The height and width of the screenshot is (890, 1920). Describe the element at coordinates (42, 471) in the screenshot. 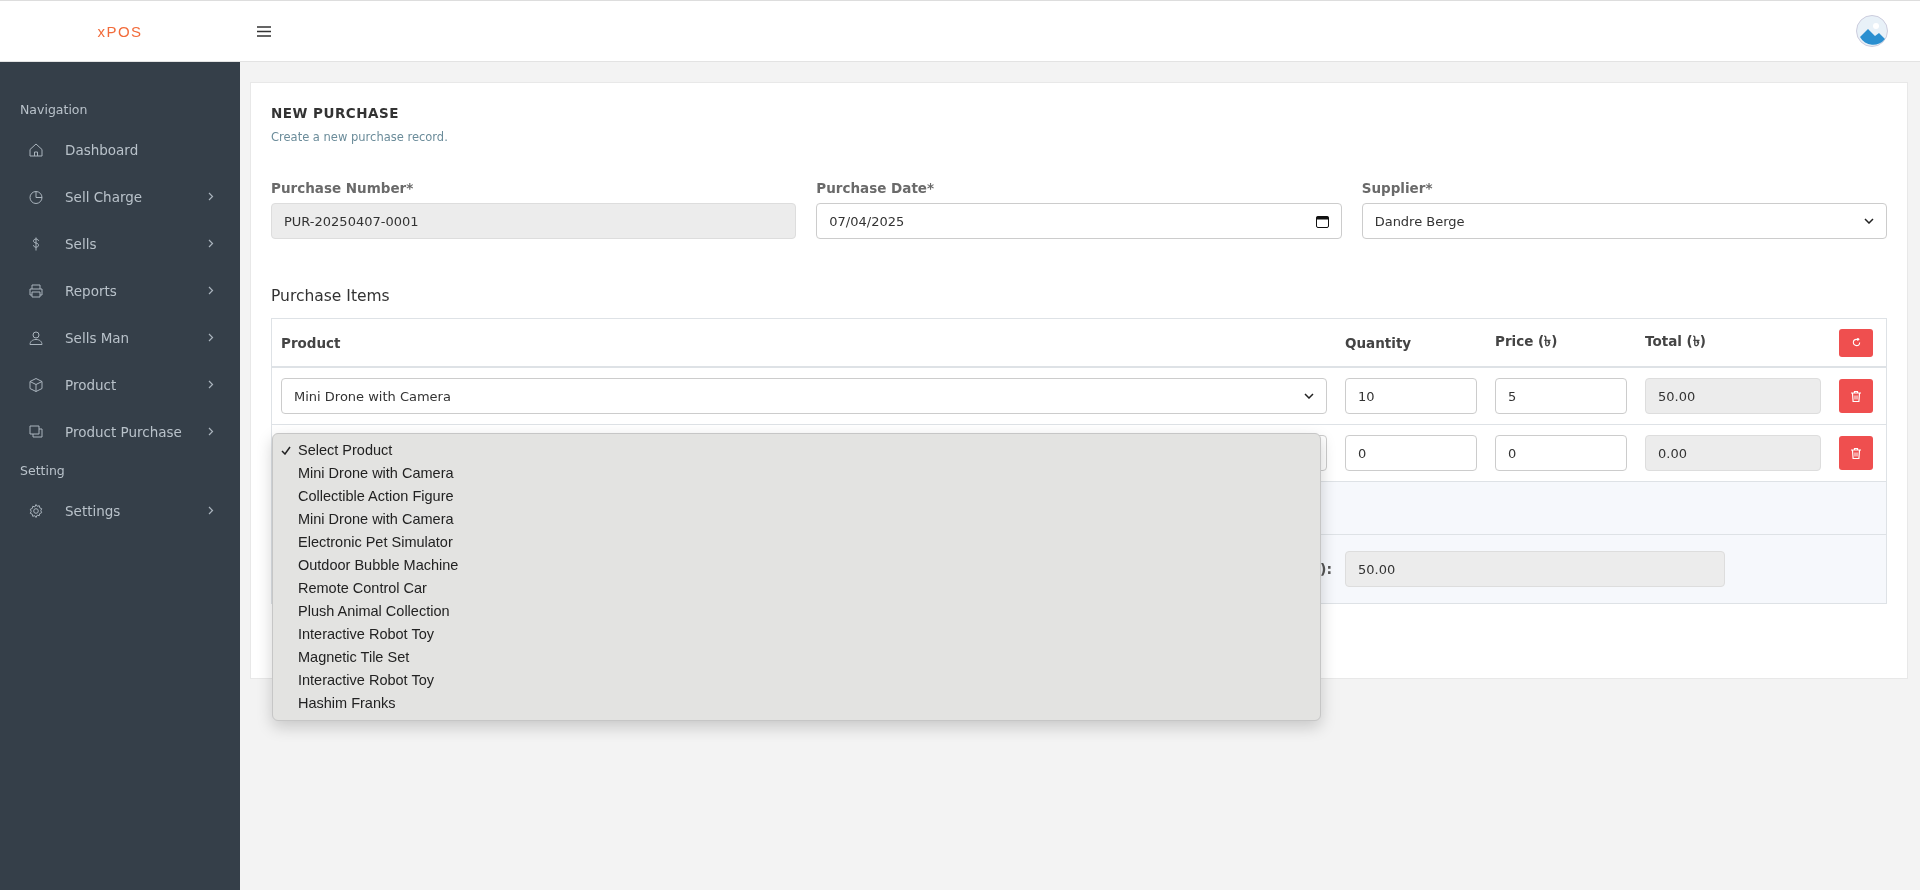

I see `sidebar-section-title: Setting` at that location.